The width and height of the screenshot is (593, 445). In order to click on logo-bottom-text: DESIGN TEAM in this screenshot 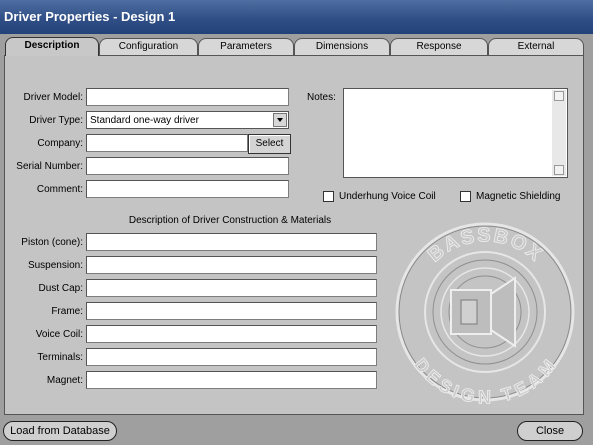, I will do `click(484, 381)`.